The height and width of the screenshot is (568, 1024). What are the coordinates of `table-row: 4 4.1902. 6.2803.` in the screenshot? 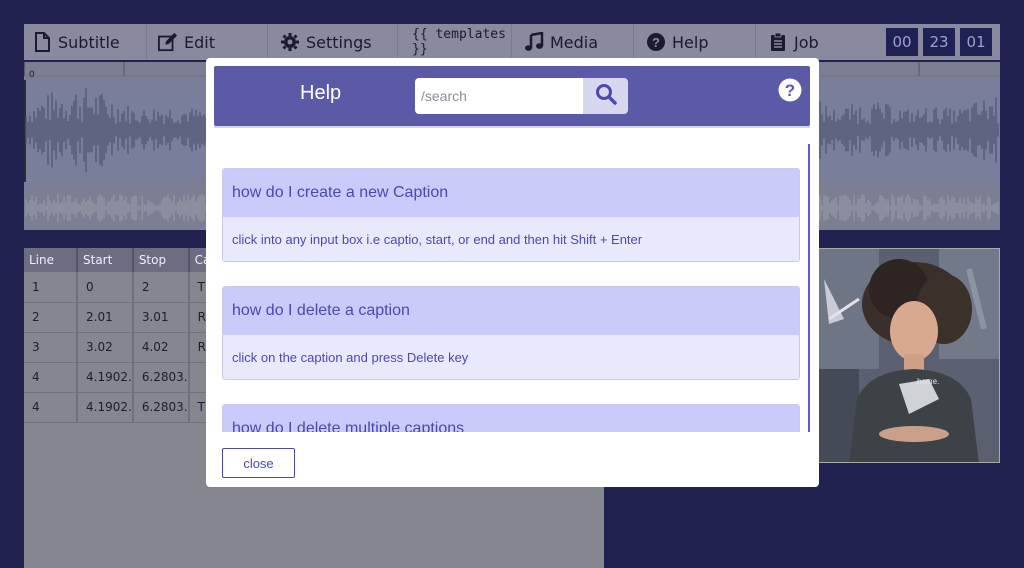 It's located at (127, 377).